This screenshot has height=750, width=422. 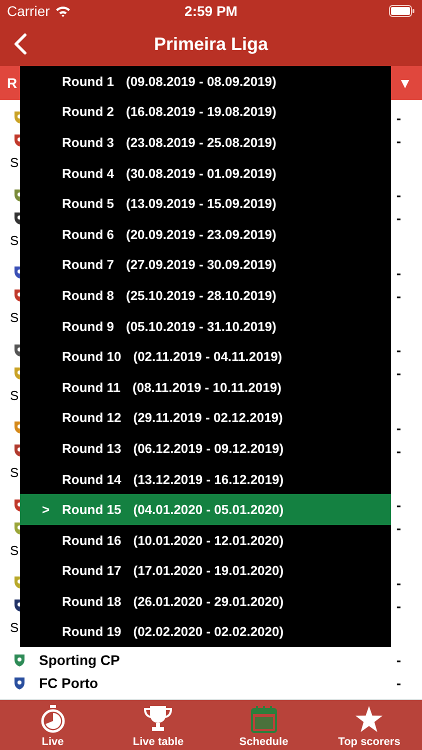 What do you see at coordinates (205, 326) in the screenshot?
I see `round-option: Round 9 (05.10.2019 - 31.10.2019)` at bounding box center [205, 326].